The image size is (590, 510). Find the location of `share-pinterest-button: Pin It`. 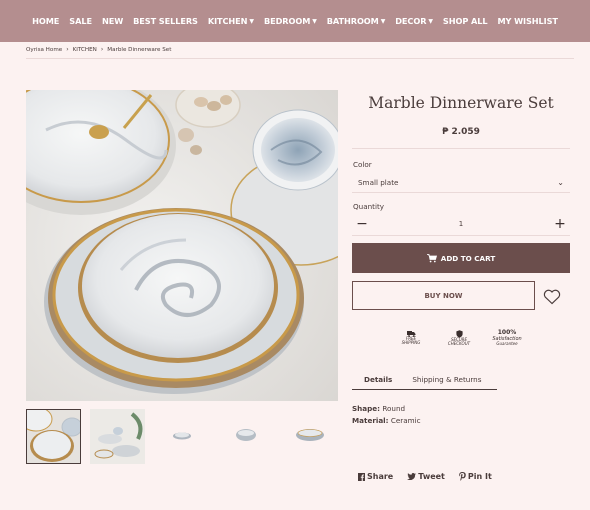

share-pinterest-button: Pin It is located at coordinates (475, 476).